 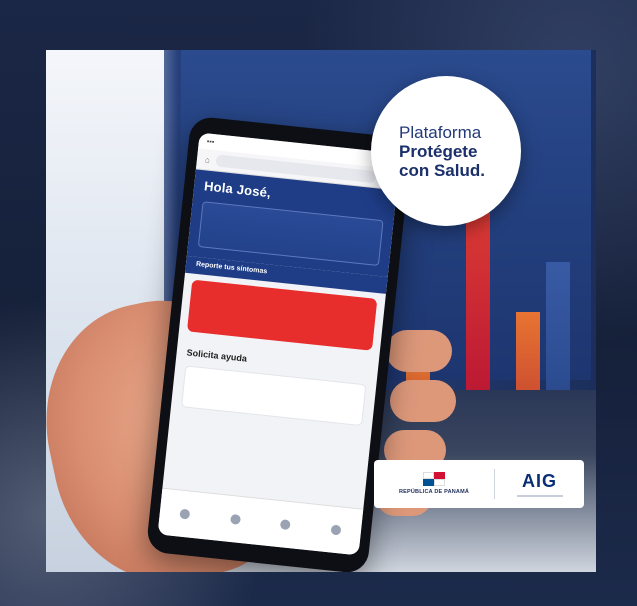 I want to click on sponsor-logos: REPÚBLICA DE PANAMÁ AIG, so click(x=479, y=484).